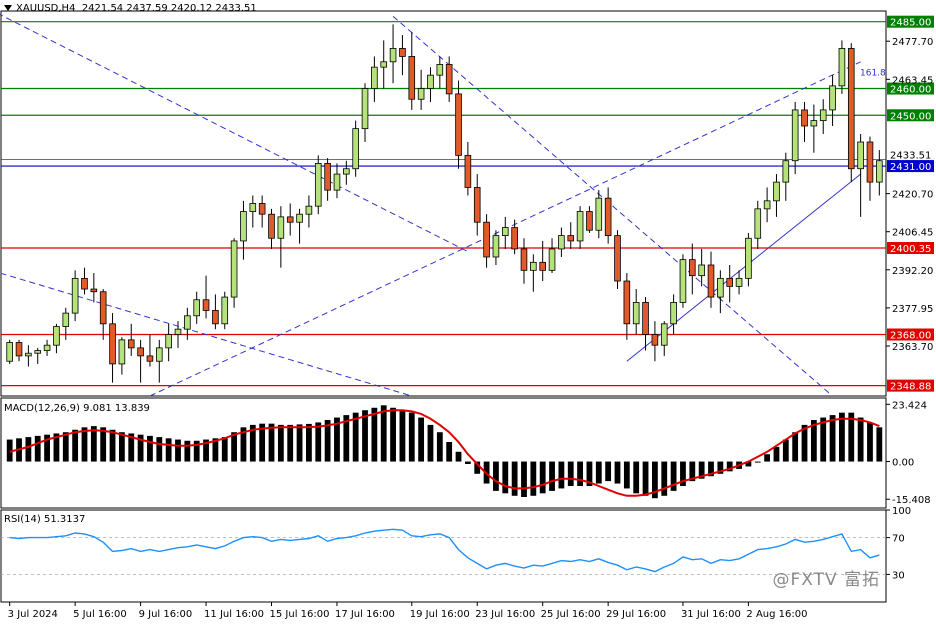  What do you see at coordinates (912, 347) in the screenshot?
I see `price-tick-label: 2363.70` at bounding box center [912, 347].